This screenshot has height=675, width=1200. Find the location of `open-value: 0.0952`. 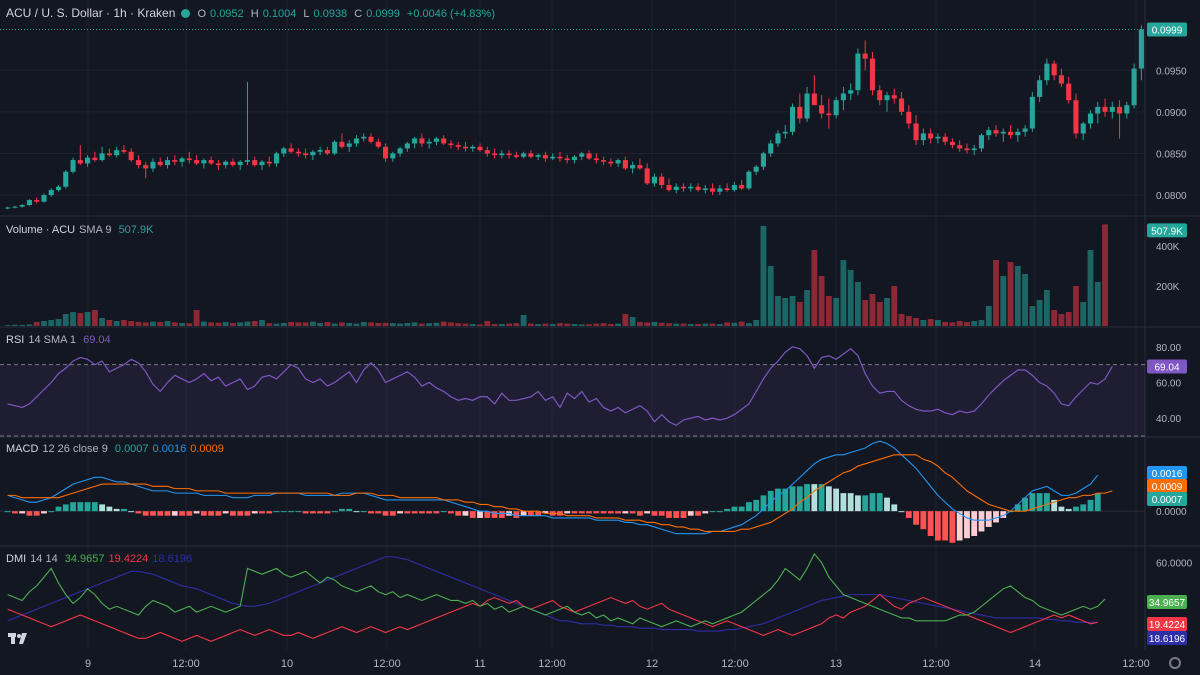

open-value: 0.0952 is located at coordinates (227, 14).